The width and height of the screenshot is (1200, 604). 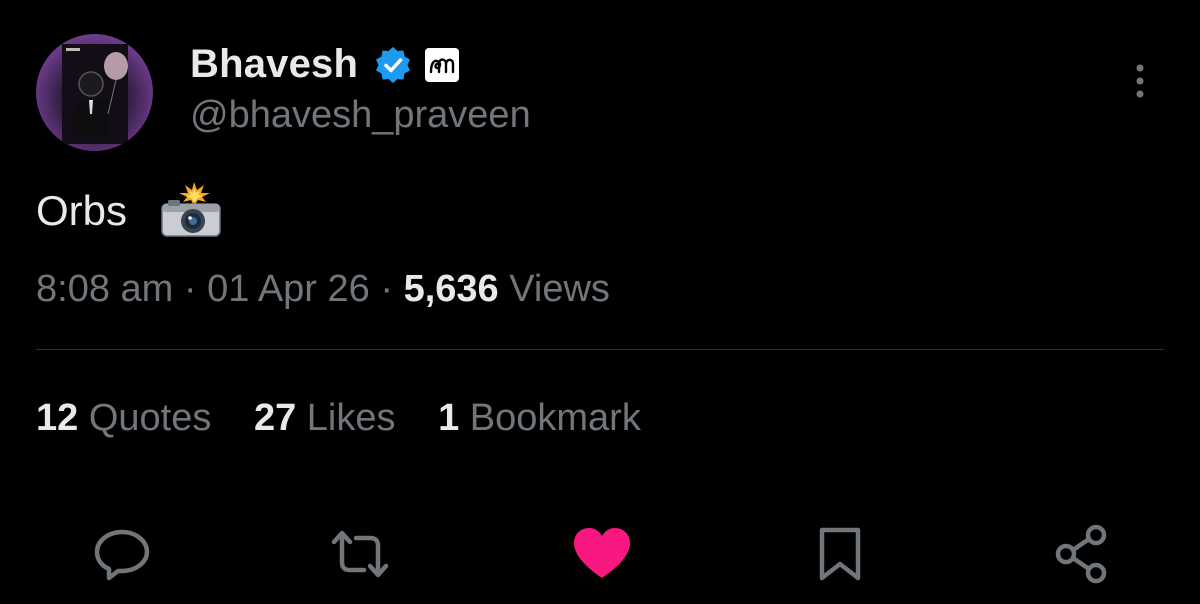 What do you see at coordinates (559, 289) in the screenshot?
I see `views-label: Views` at bounding box center [559, 289].